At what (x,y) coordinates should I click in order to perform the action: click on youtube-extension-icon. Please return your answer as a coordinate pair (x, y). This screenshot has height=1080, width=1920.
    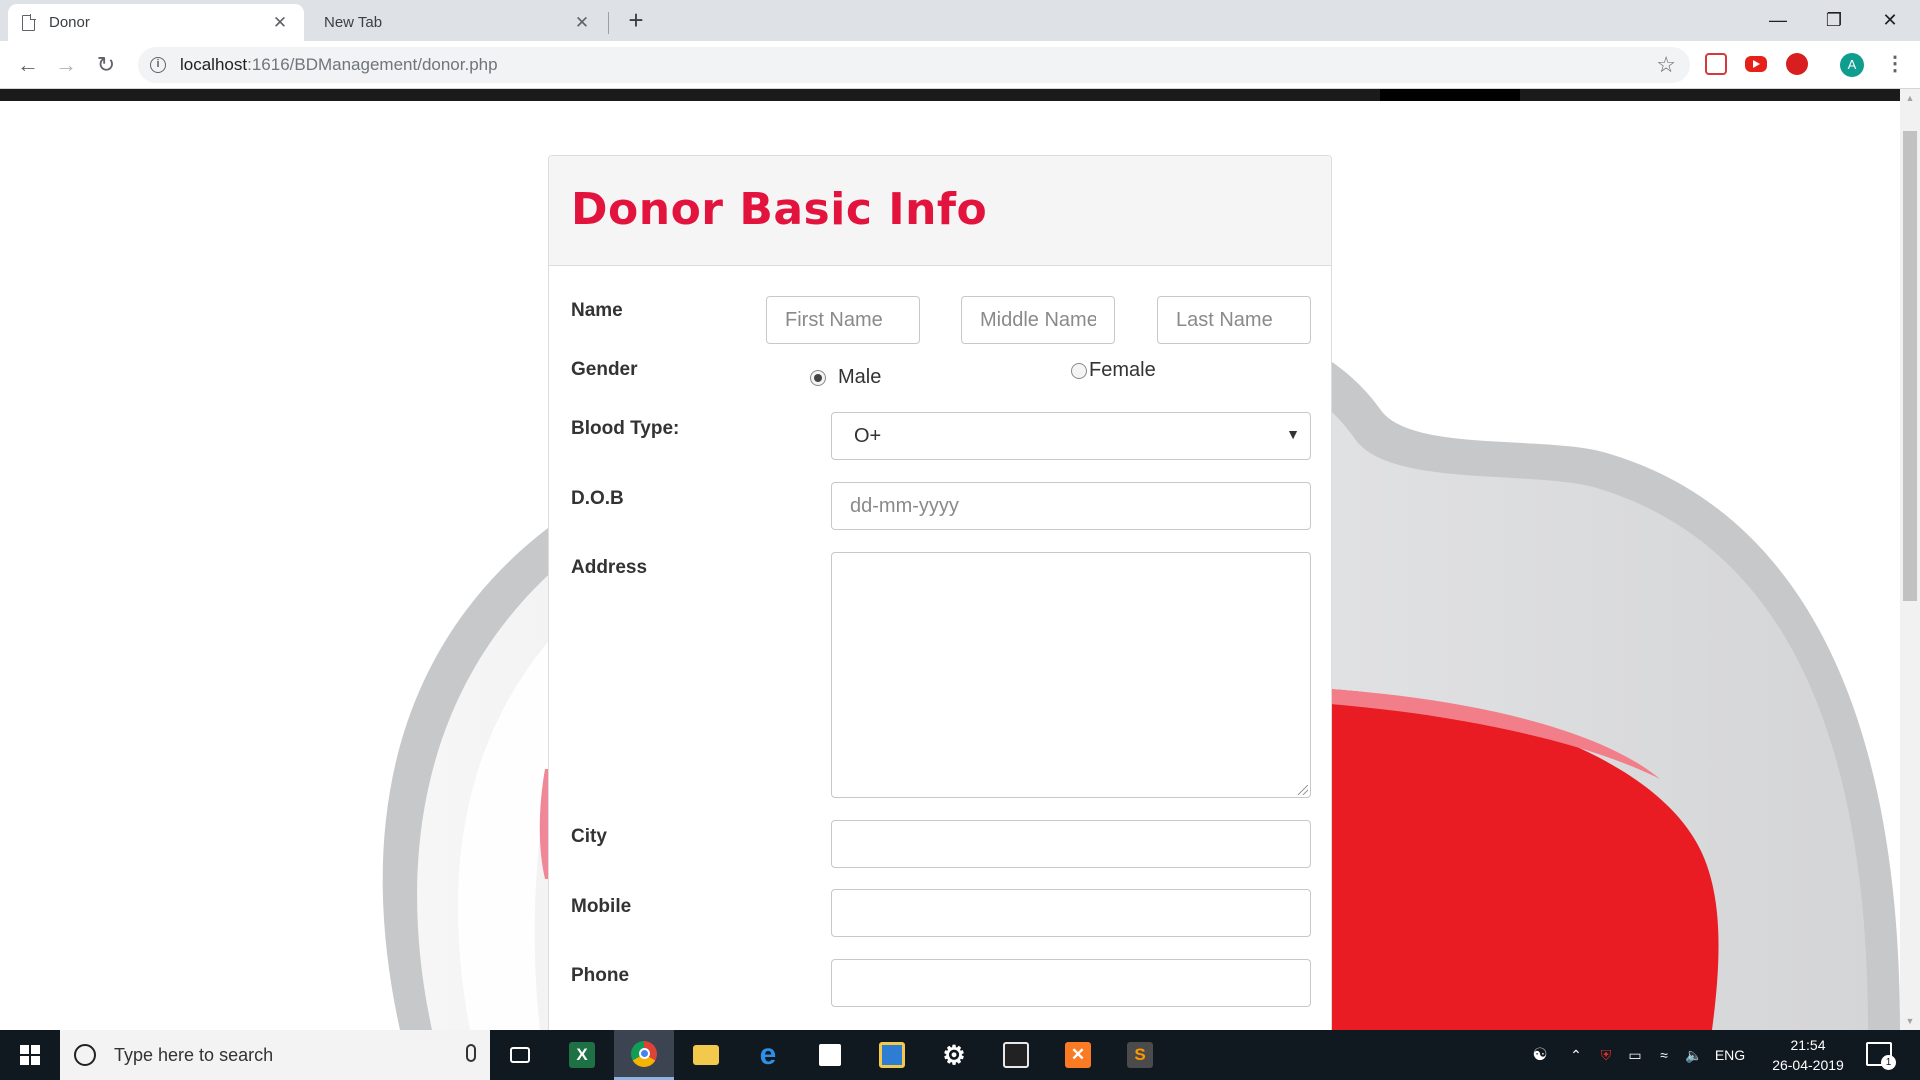
    Looking at the image, I should click on (1756, 64).